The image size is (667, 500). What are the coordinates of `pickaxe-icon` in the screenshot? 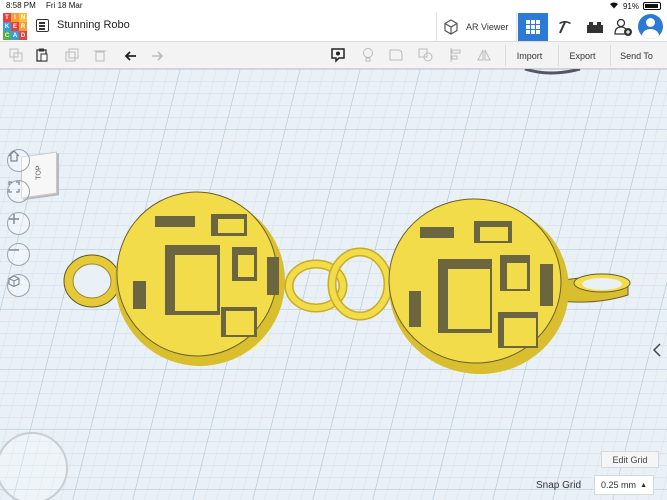 It's located at (565, 27).